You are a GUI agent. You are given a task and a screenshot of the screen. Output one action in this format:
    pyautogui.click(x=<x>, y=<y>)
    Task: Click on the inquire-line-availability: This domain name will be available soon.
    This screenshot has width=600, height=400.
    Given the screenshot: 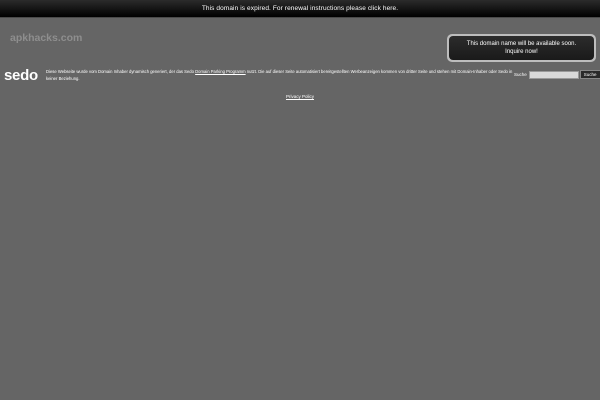 What is the action you would take?
    pyautogui.click(x=521, y=44)
    